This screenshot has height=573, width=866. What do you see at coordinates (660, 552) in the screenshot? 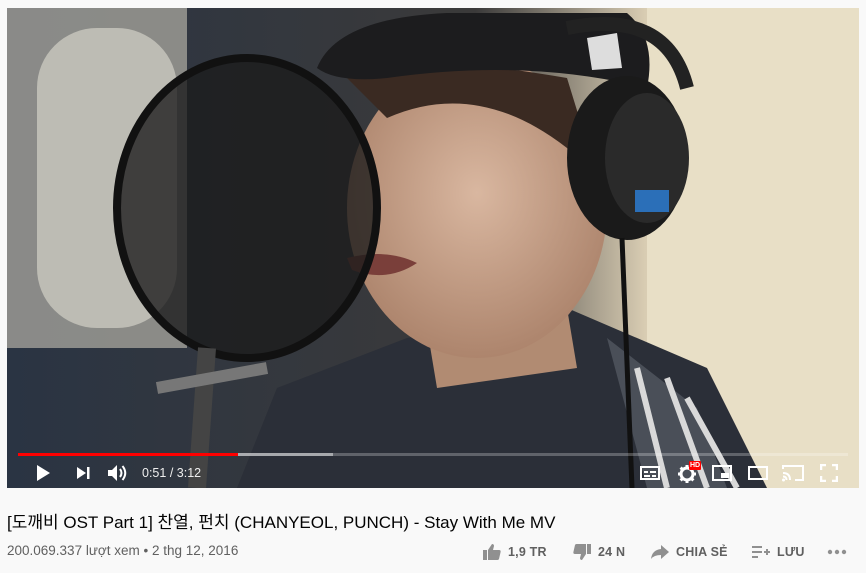
I see `share-icon` at bounding box center [660, 552].